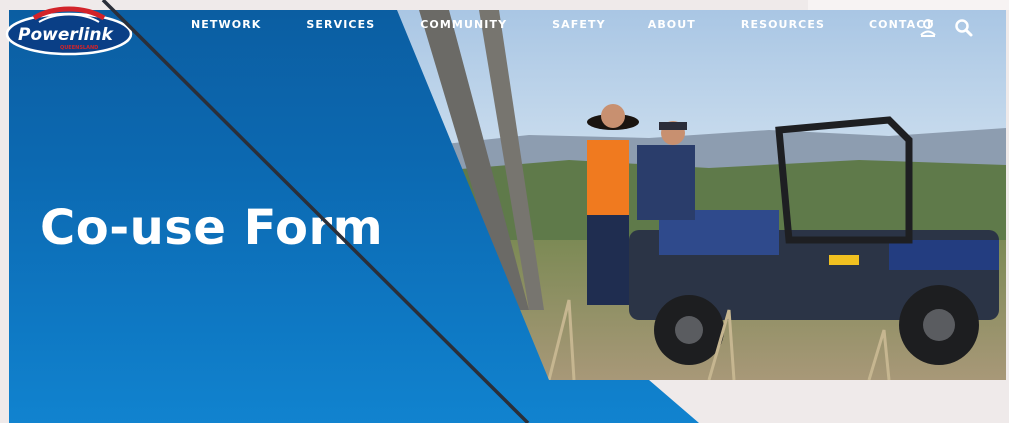 Image resolution: width=1009 pixels, height=423 pixels. I want to click on nav-about: ABOUT, so click(672, 24).